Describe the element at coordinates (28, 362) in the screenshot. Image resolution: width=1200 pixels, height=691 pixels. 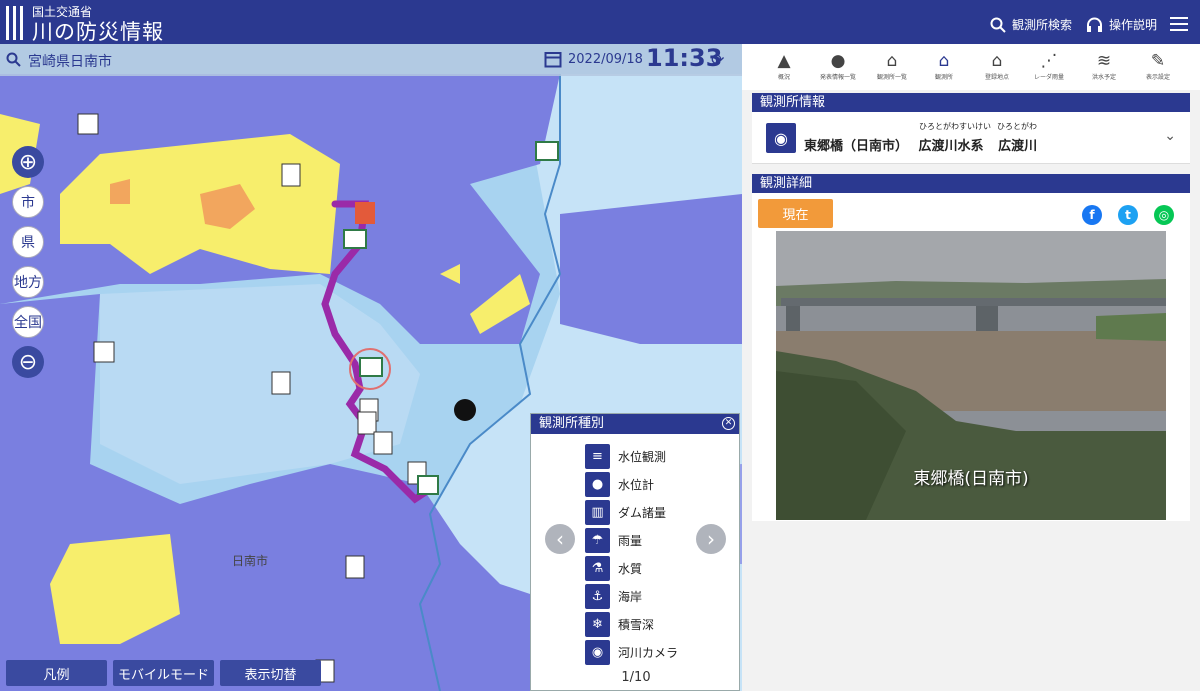
I see `zoom-out-button: ⊖` at that location.